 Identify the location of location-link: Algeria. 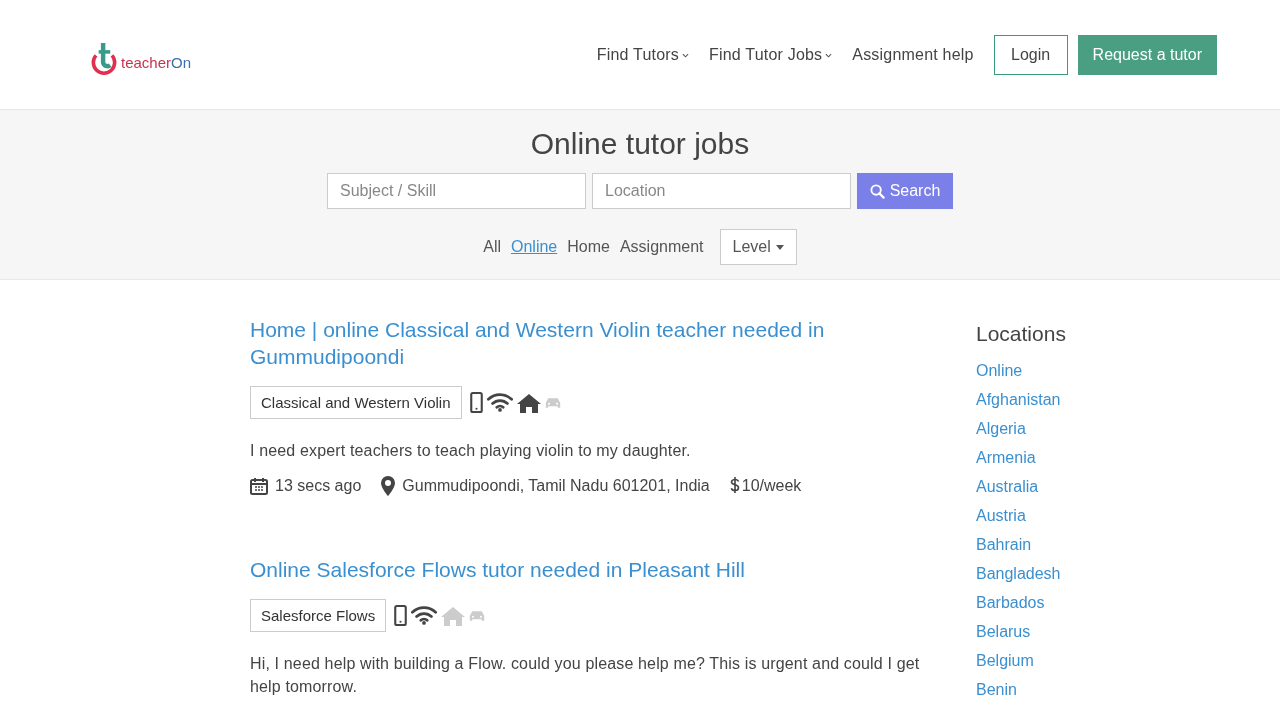
(1001, 428).